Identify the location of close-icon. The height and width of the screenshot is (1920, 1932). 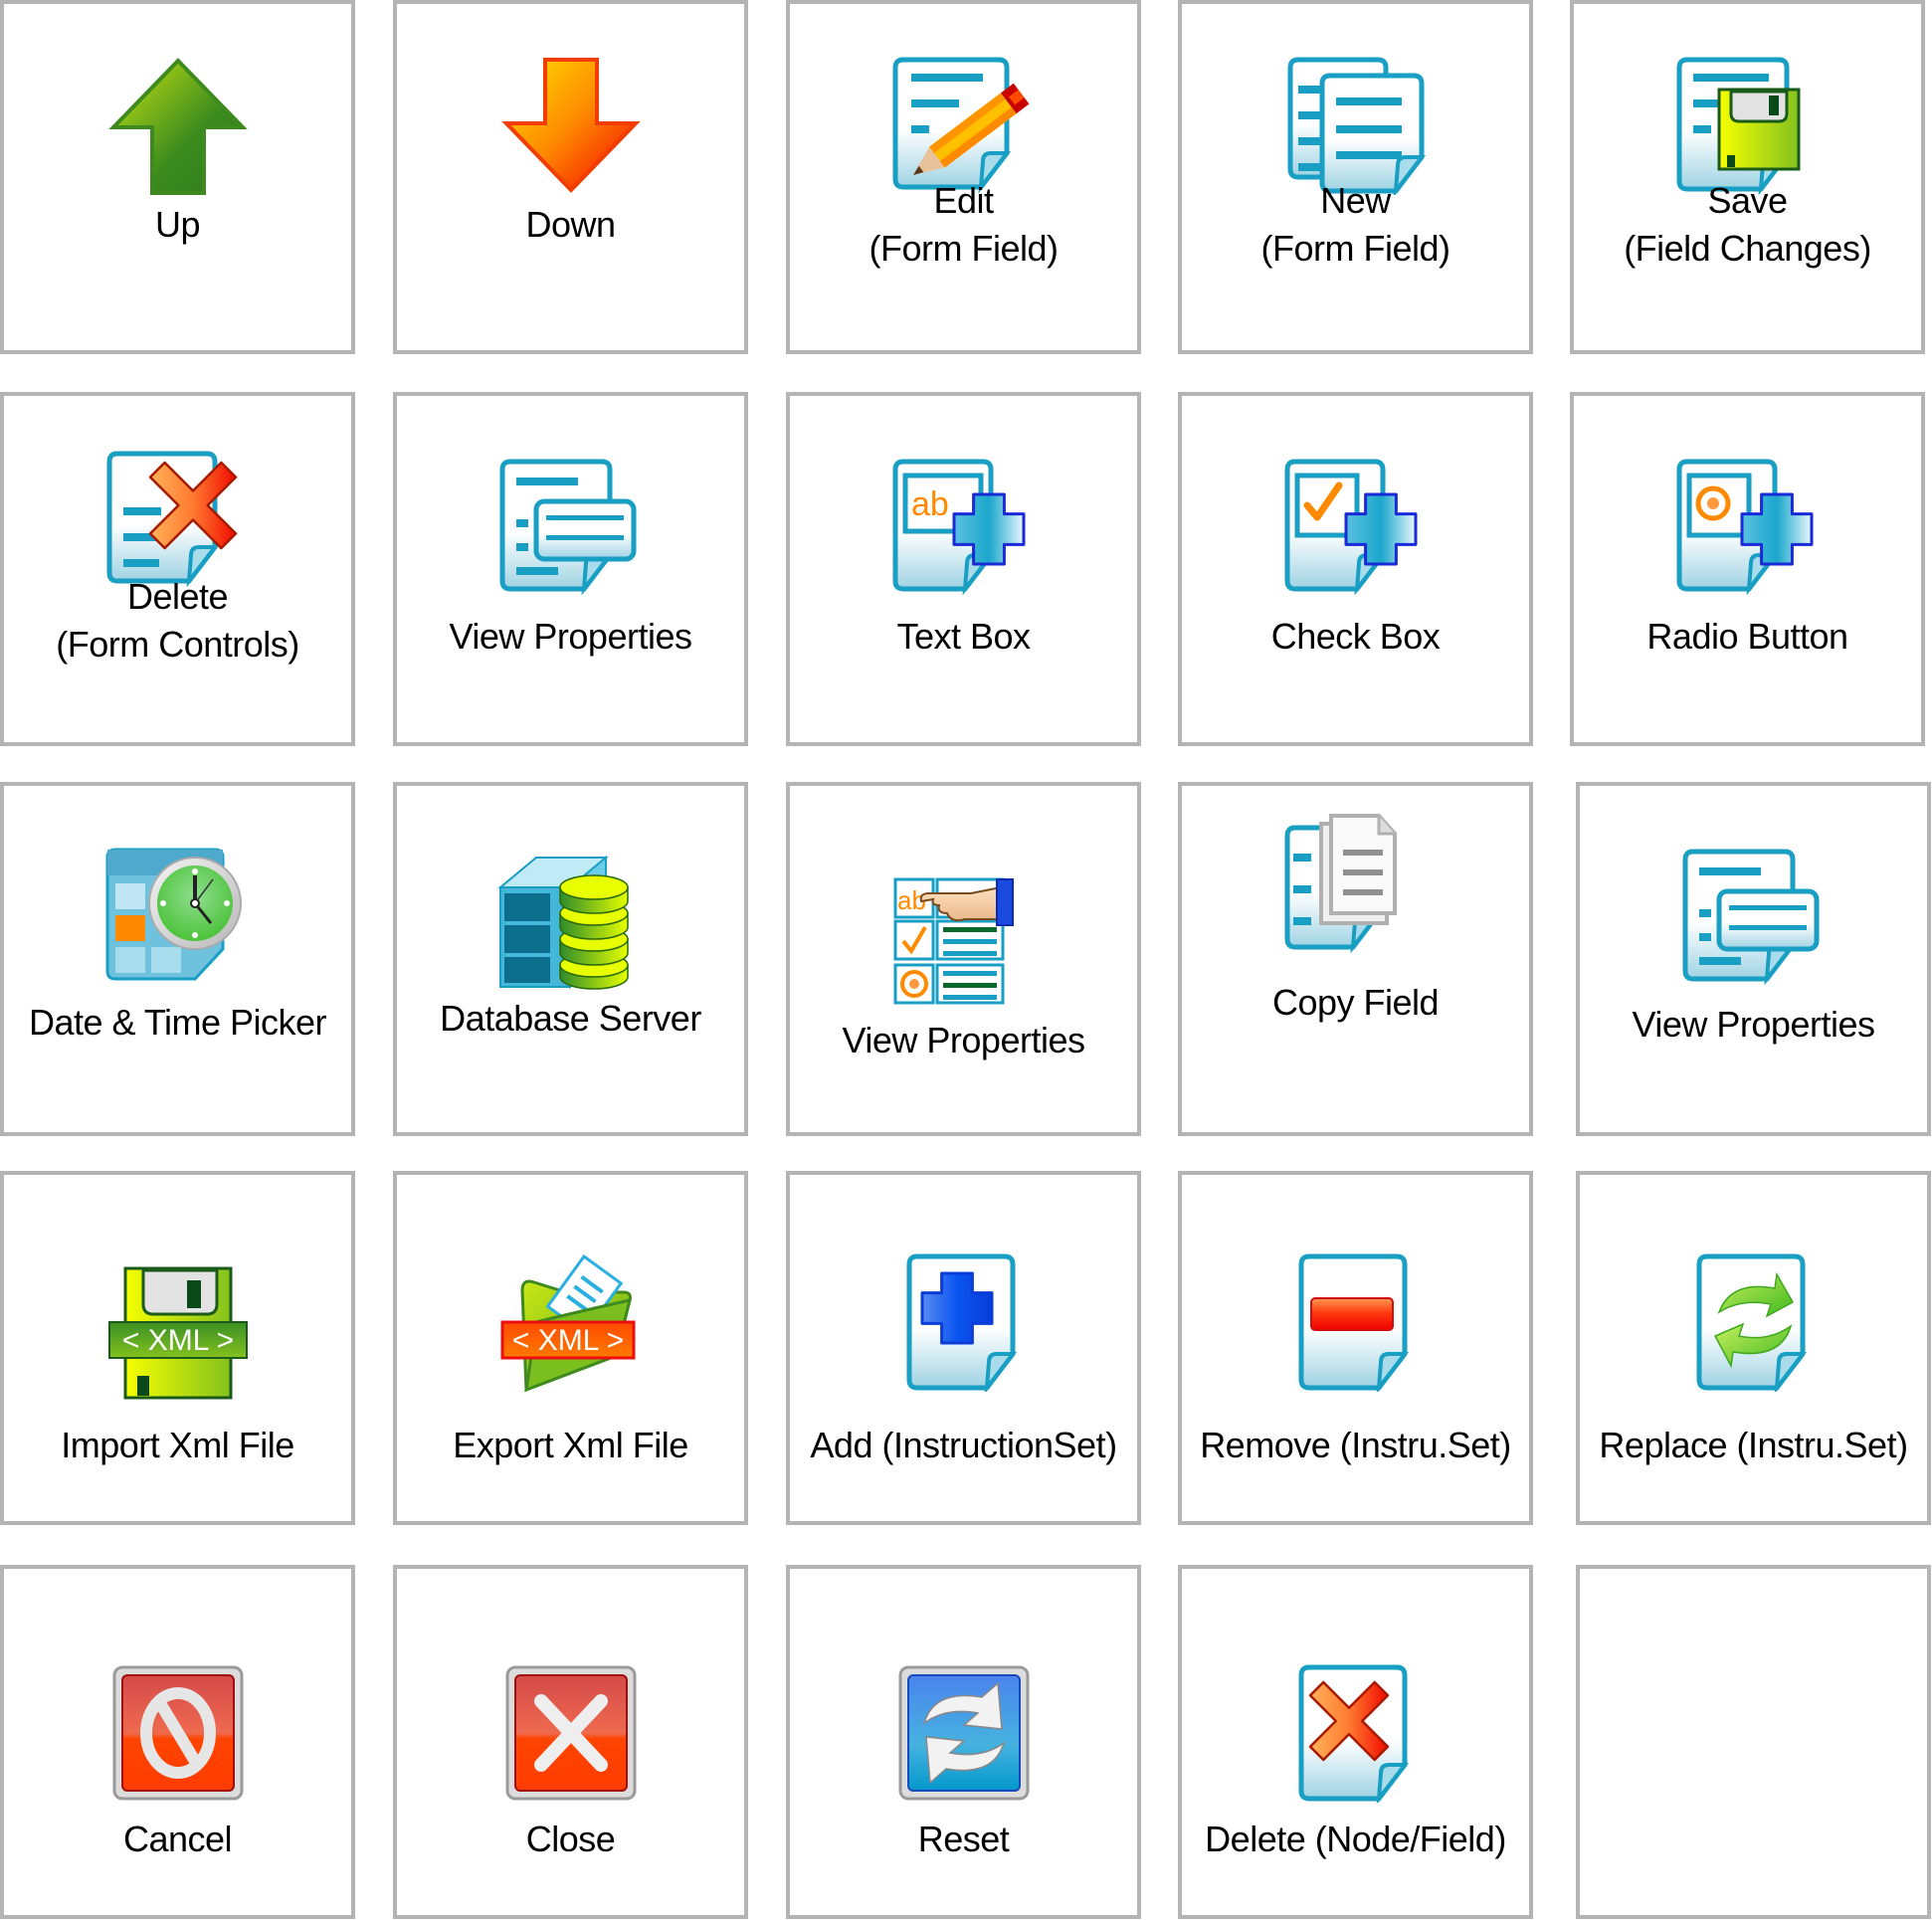
(570, 1733).